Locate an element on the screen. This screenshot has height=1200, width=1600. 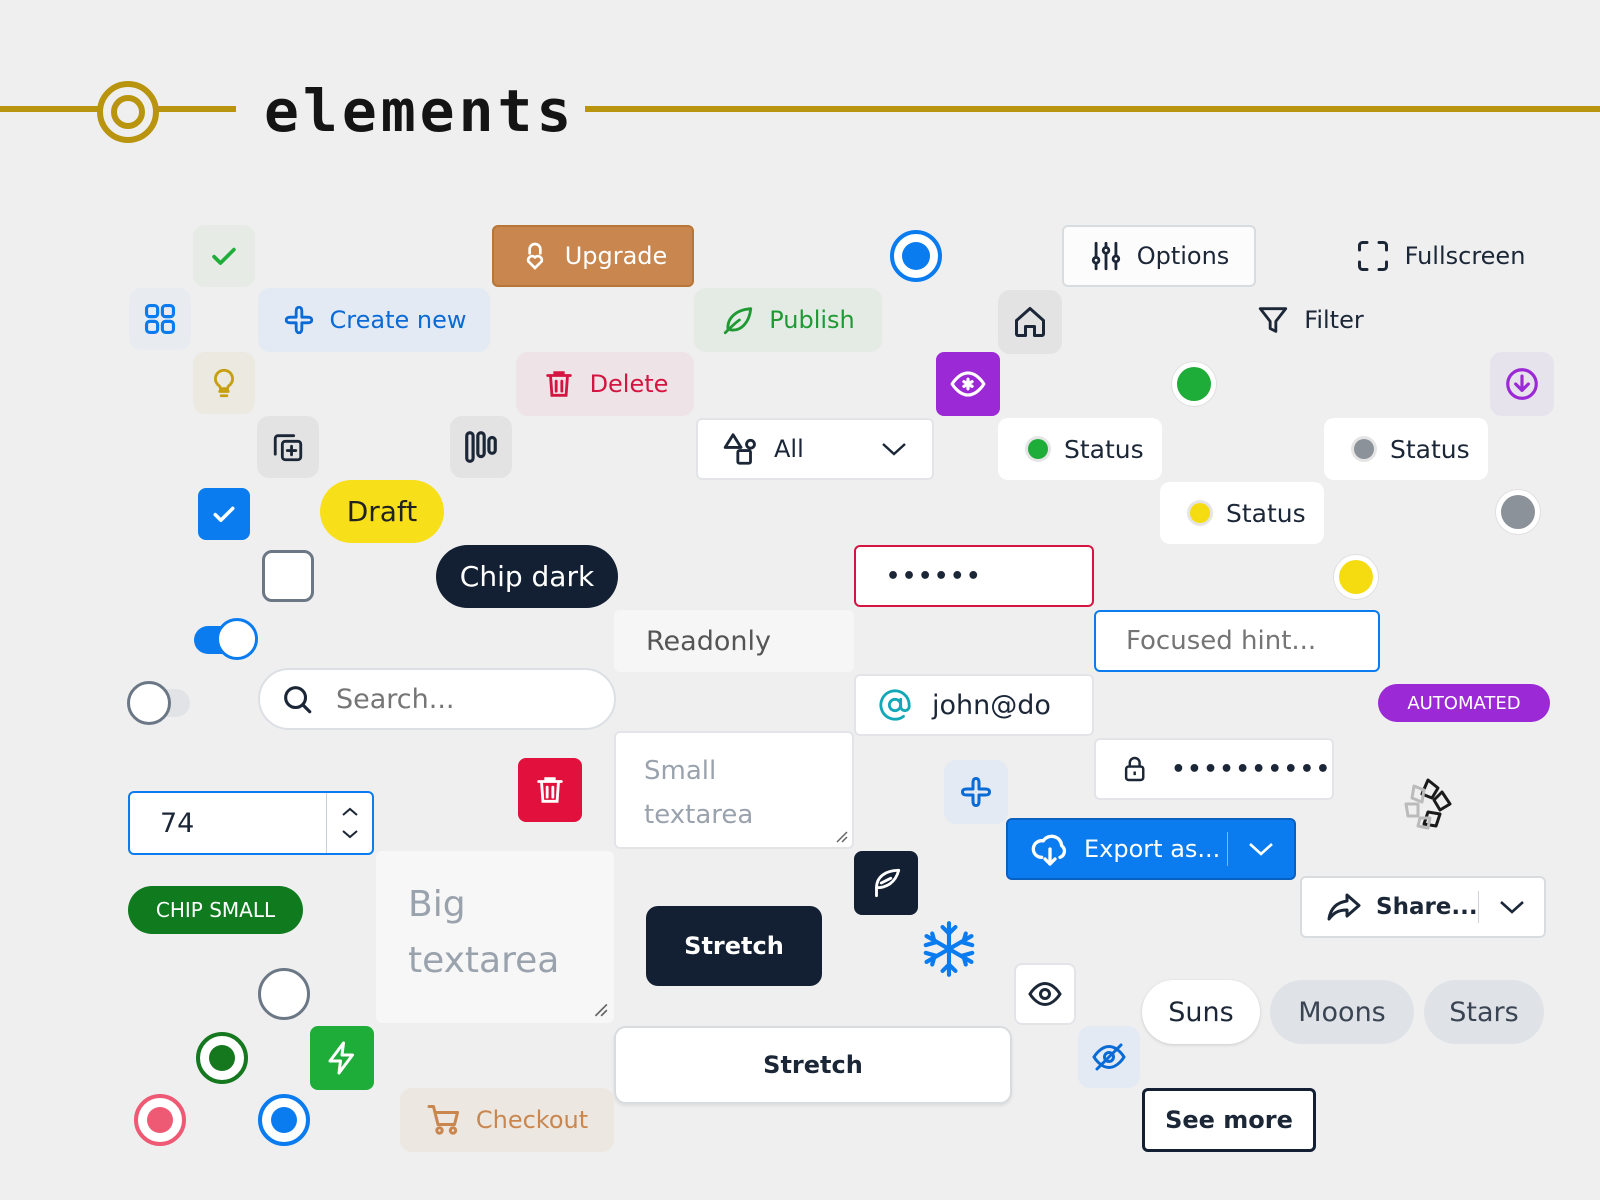
home-icon-button is located at coordinates (1030, 322).